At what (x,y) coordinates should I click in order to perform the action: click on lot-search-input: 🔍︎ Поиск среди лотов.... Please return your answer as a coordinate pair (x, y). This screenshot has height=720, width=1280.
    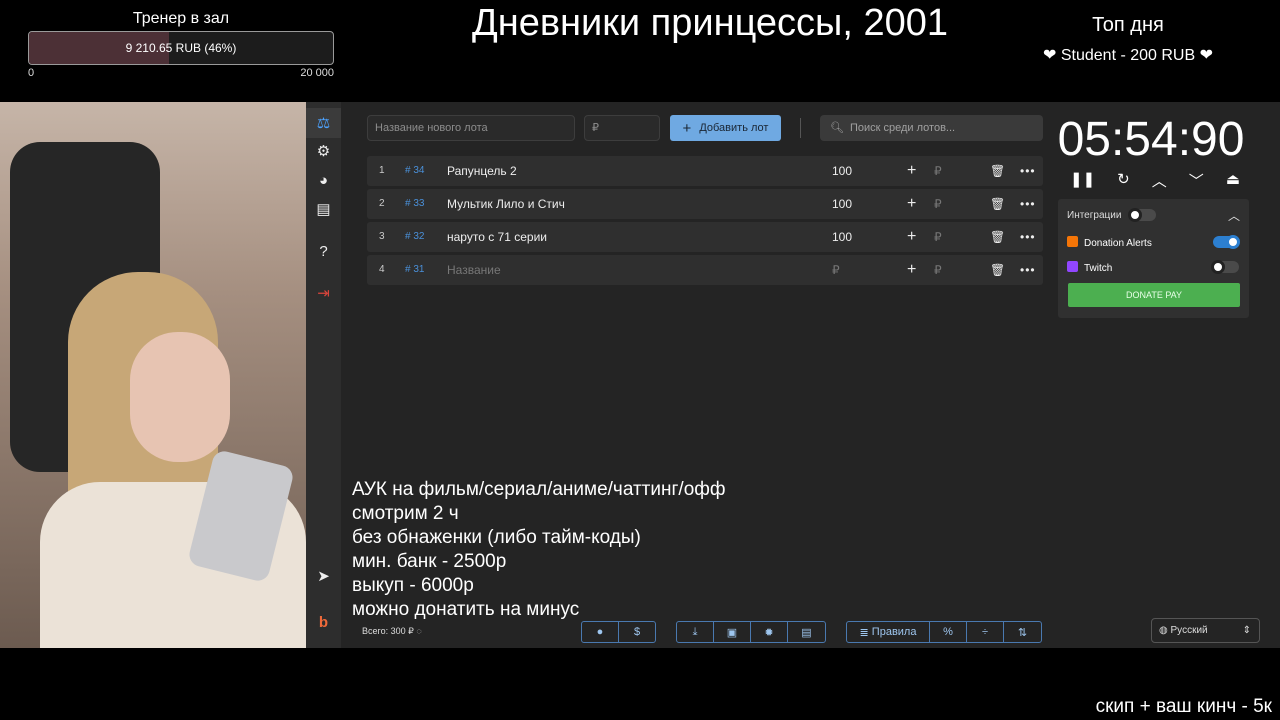
    Looking at the image, I should click on (931, 128).